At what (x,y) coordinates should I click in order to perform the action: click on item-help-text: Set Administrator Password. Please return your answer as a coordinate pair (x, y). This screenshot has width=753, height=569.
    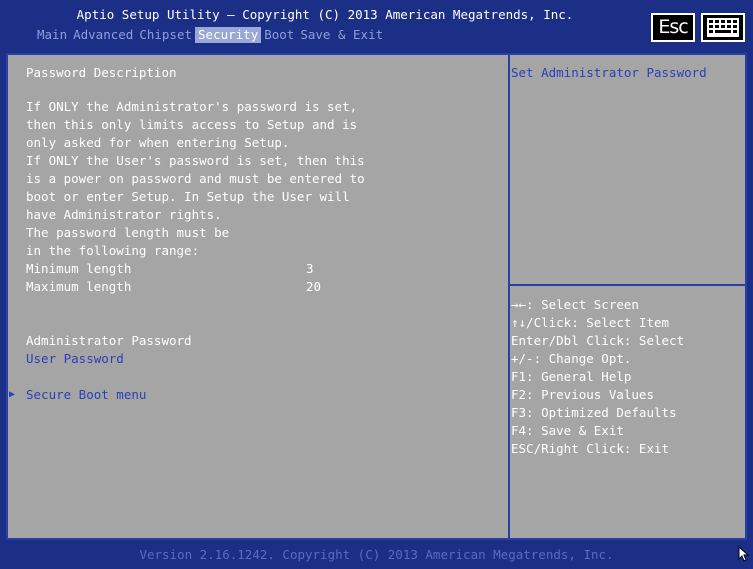
    Looking at the image, I should click on (609, 72).